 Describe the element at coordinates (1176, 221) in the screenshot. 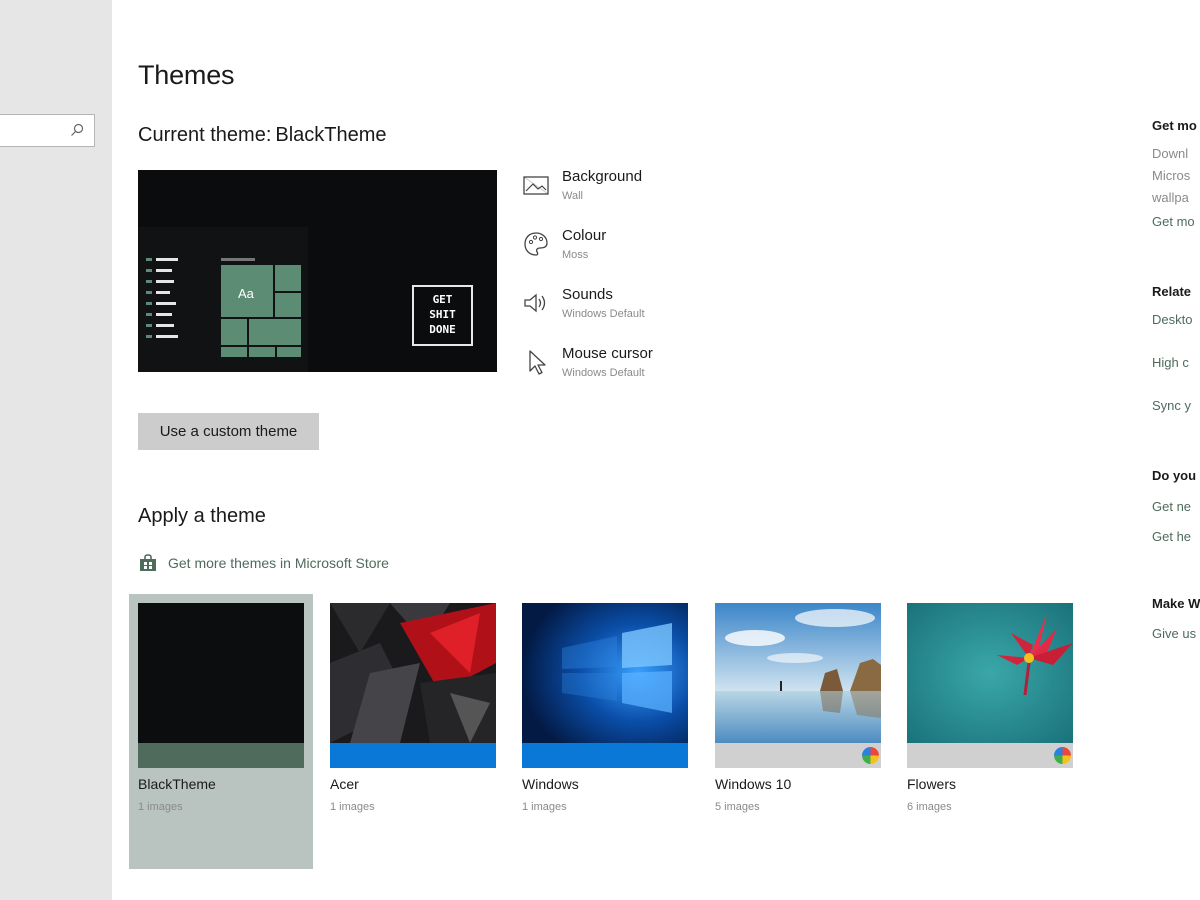

I see `rail-get-more-link: Get mo` at that location.